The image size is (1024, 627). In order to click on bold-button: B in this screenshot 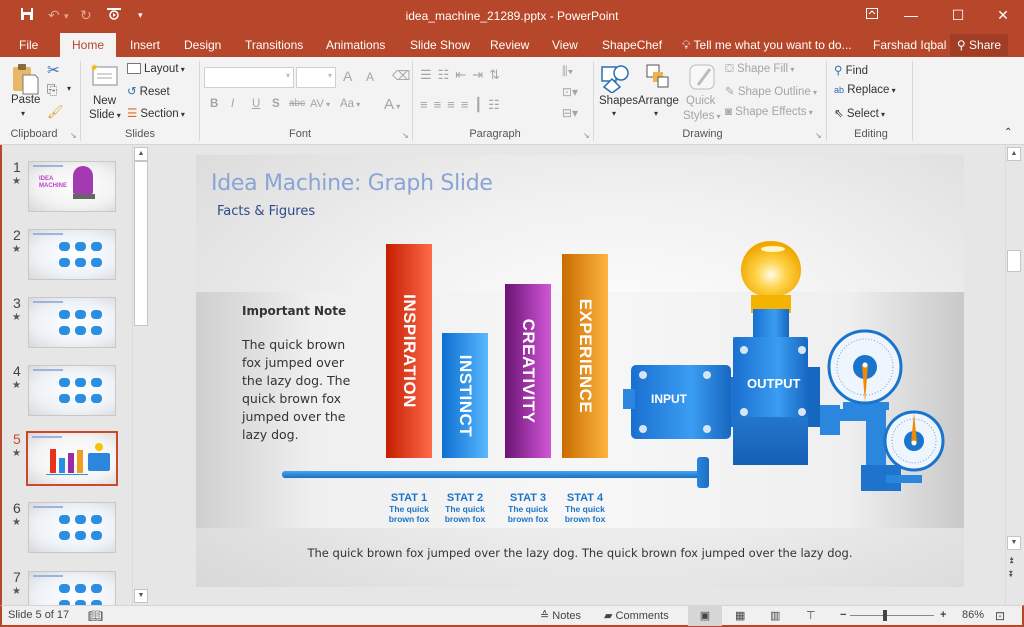, I will do `click(214, 104)`.